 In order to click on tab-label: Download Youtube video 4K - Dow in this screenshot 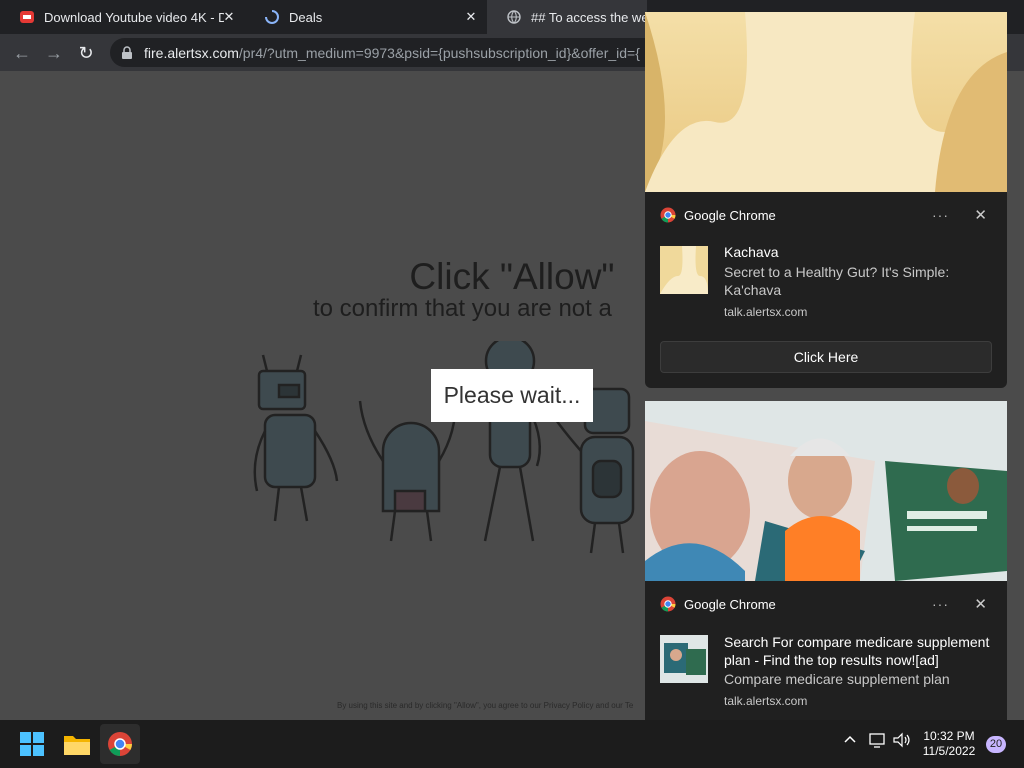, I will do `click(134, 17)`.